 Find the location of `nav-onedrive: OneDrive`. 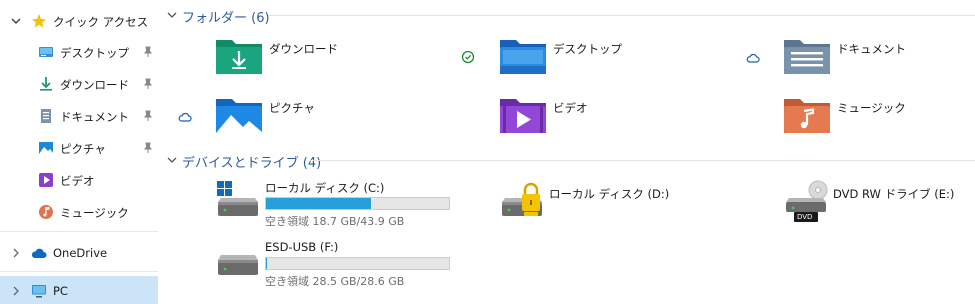

nav-onedrive: OneDrive is located at coordinates (79, 253).